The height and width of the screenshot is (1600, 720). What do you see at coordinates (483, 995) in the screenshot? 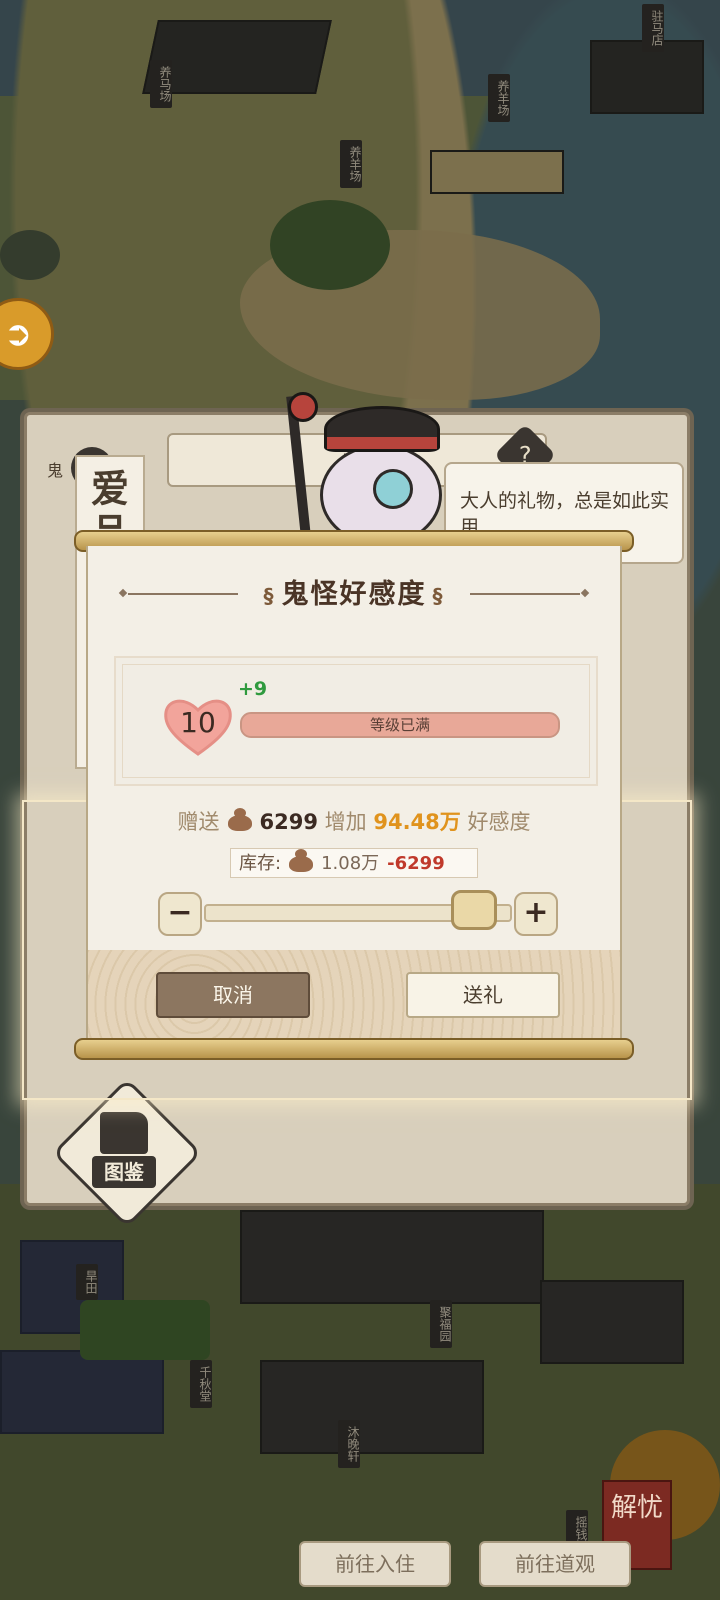
I see `send-gift-button: 送礼` at bounding box center [483, 995].